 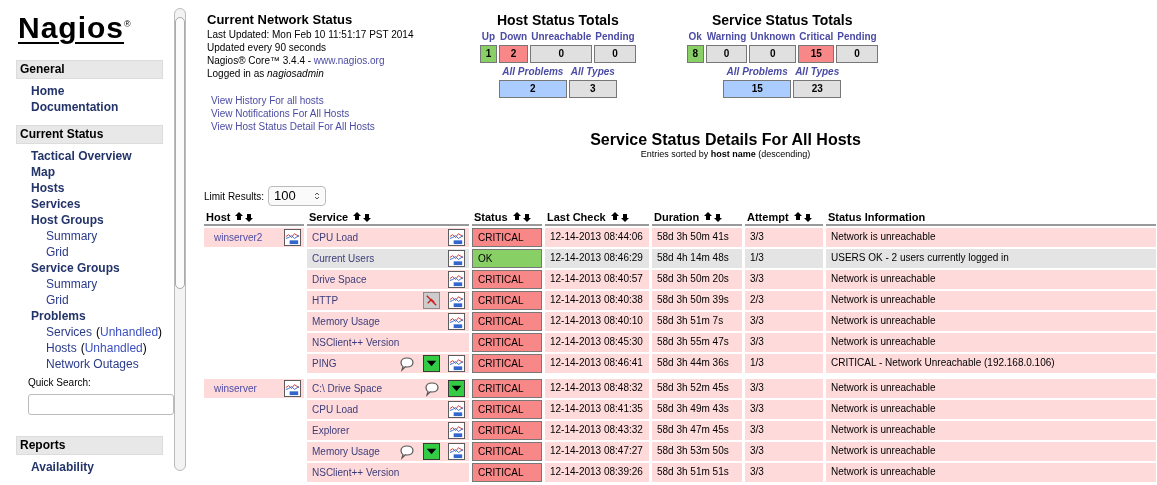 What do you see at coordinates (725, 140) in the screenshot?
I see `details-title: Service Status Details For All Hosts` at bounding box center [725, 140].